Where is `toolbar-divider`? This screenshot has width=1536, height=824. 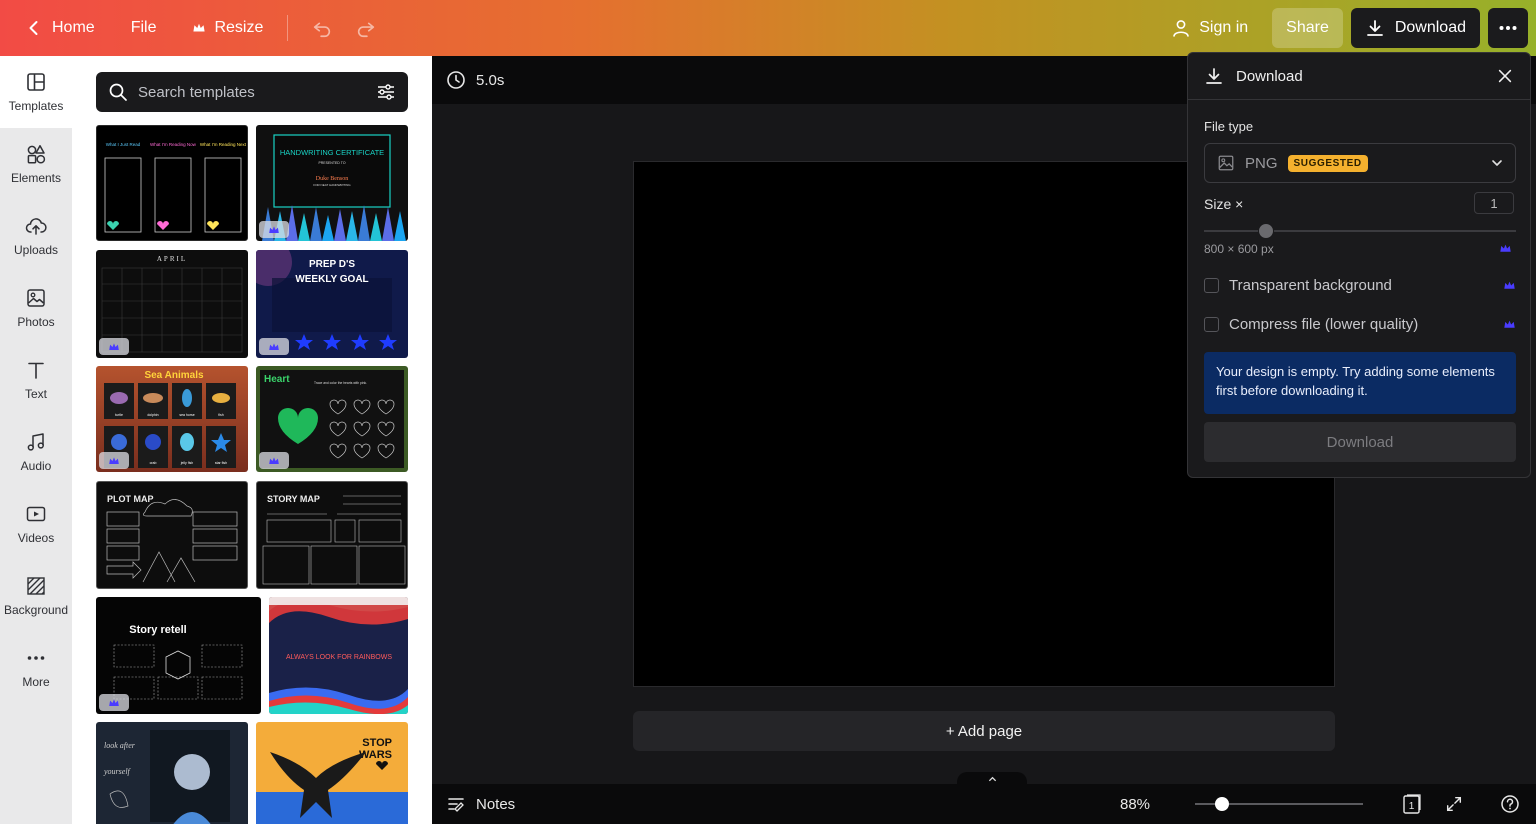
toolbar-divider is located at coordinates (288, 28).